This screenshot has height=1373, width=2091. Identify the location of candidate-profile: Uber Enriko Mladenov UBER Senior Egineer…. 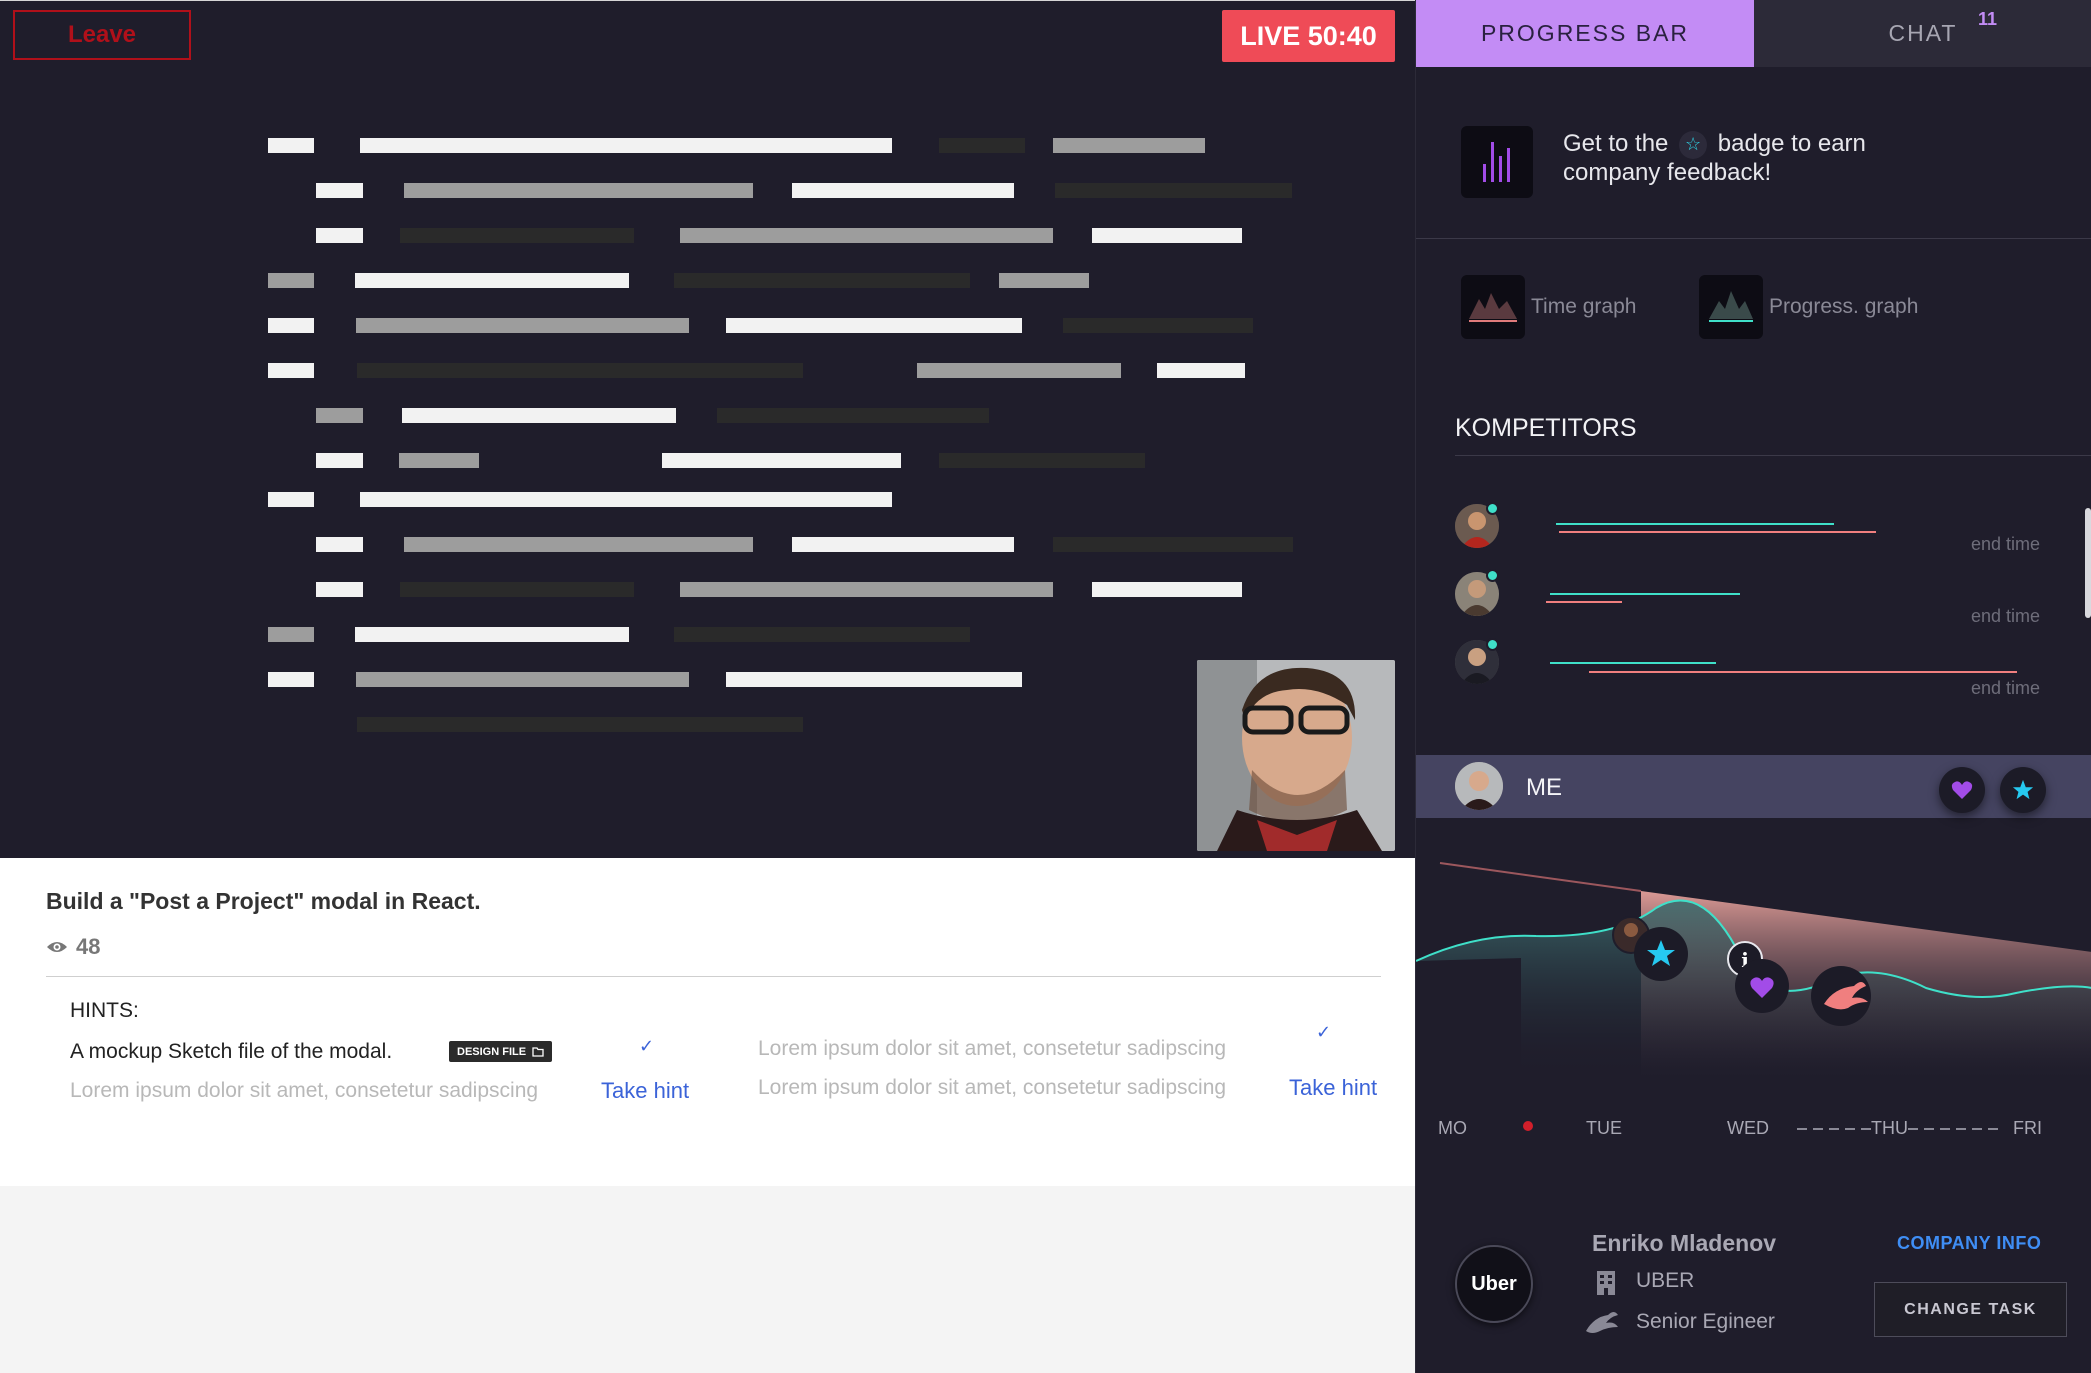
(1753, 1279).